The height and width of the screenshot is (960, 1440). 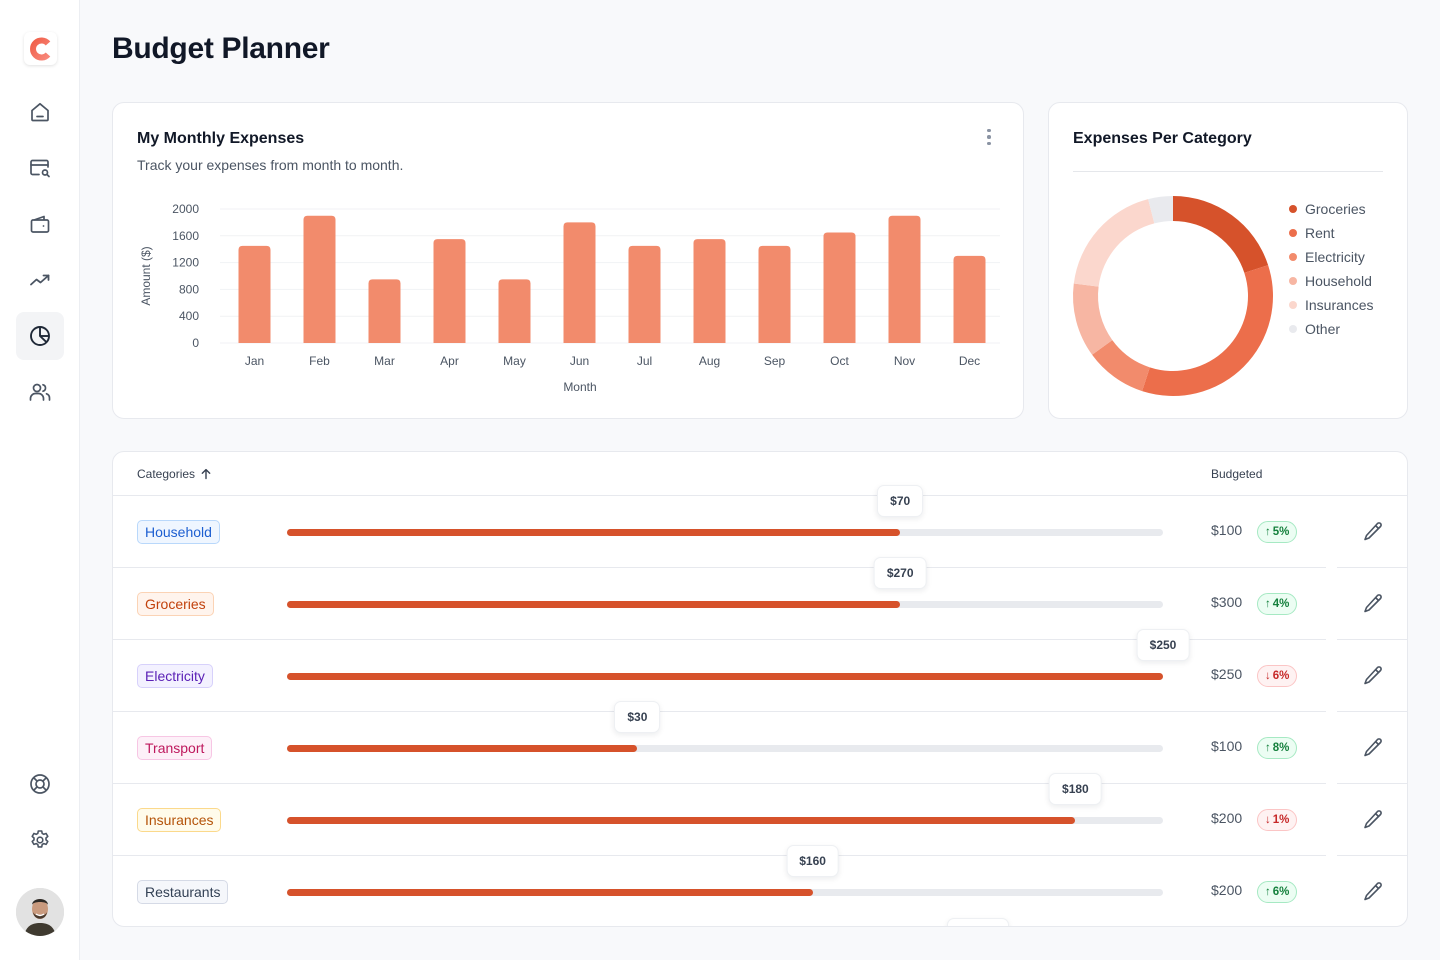 What do you see at coordinates (1335, 257) in the screenshot?
I see `legend-label: Electricity` at bounding box center [1335, 257].